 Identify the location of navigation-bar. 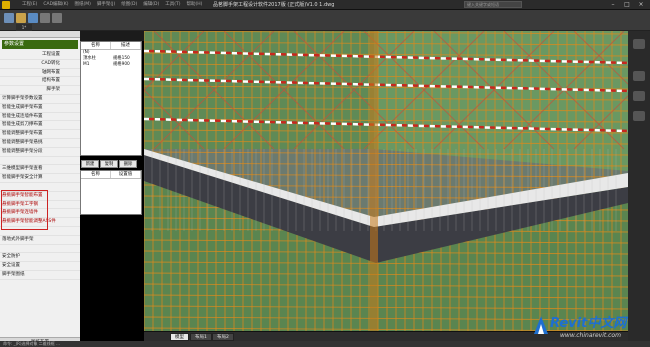
(639, 189).